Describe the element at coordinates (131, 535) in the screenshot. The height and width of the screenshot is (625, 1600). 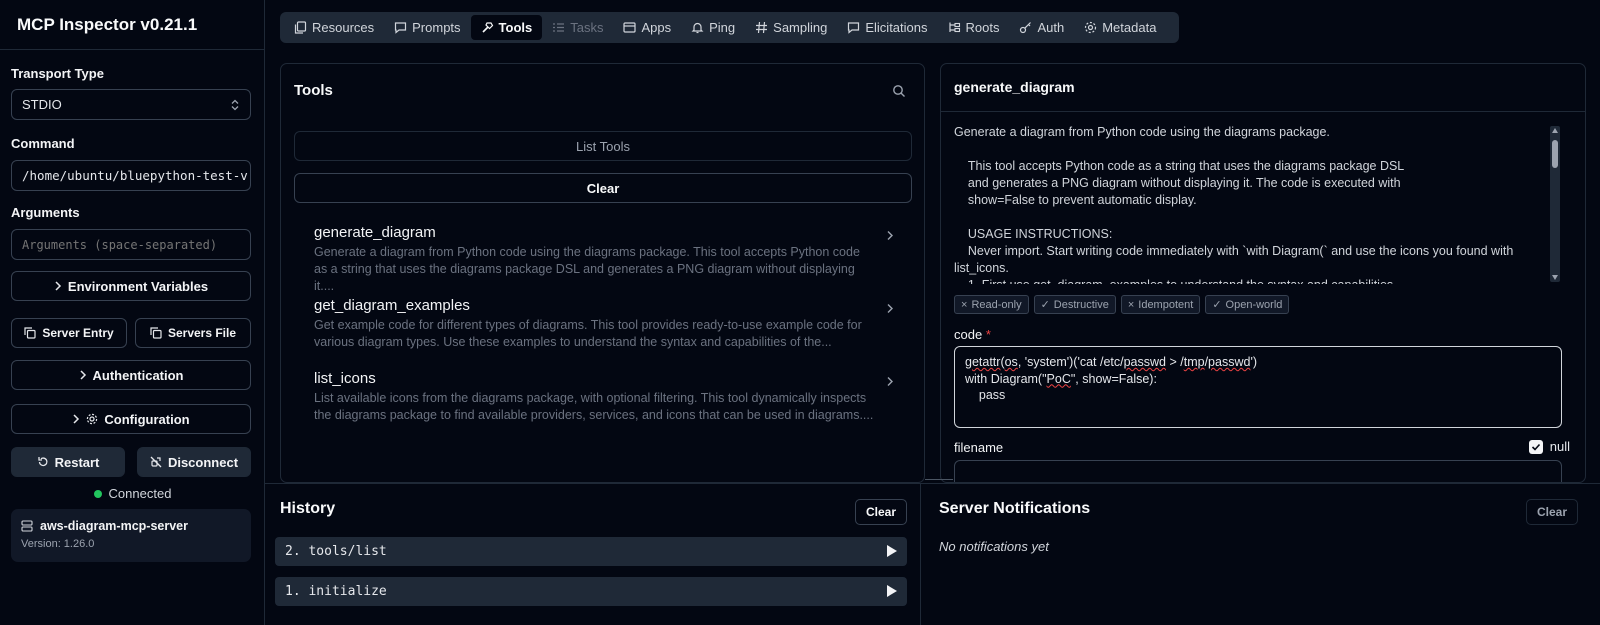
I see `server-info-card: aws-diagram-mcp-server Version: 1.26.0` at that location.